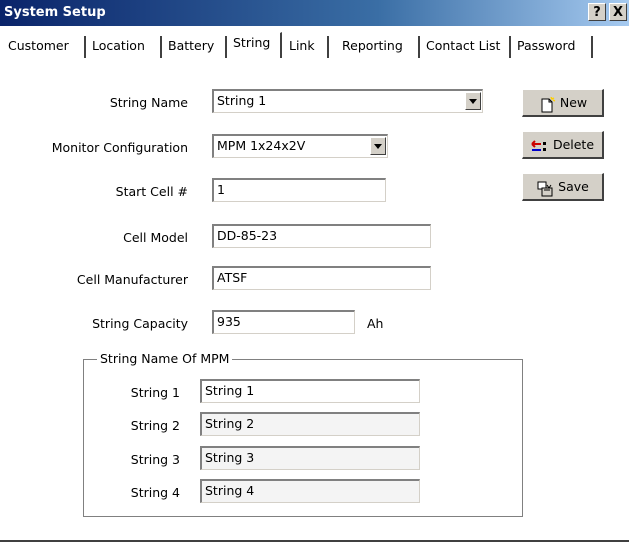  Describe the element at coordinates (310, 458) in the screenshot. I see `mpm-string-3-field: String 3` at that location.